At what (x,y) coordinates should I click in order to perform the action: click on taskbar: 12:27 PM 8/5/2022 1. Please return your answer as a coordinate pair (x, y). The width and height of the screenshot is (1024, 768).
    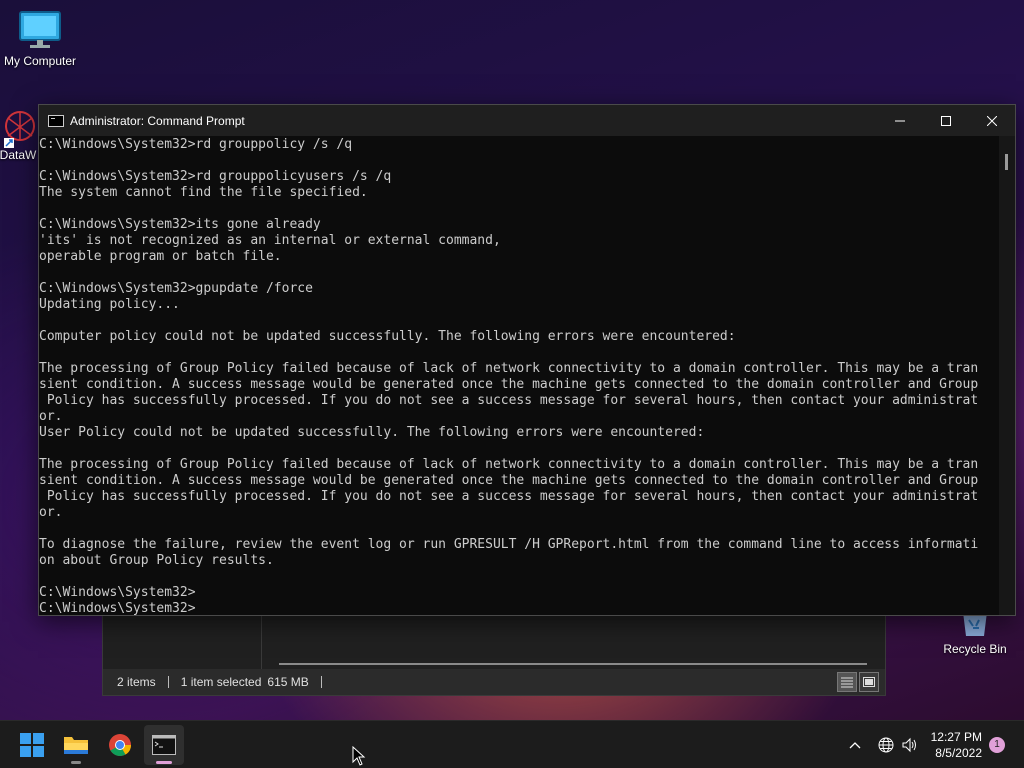
    Looking at the image, I should click on (512, 744).